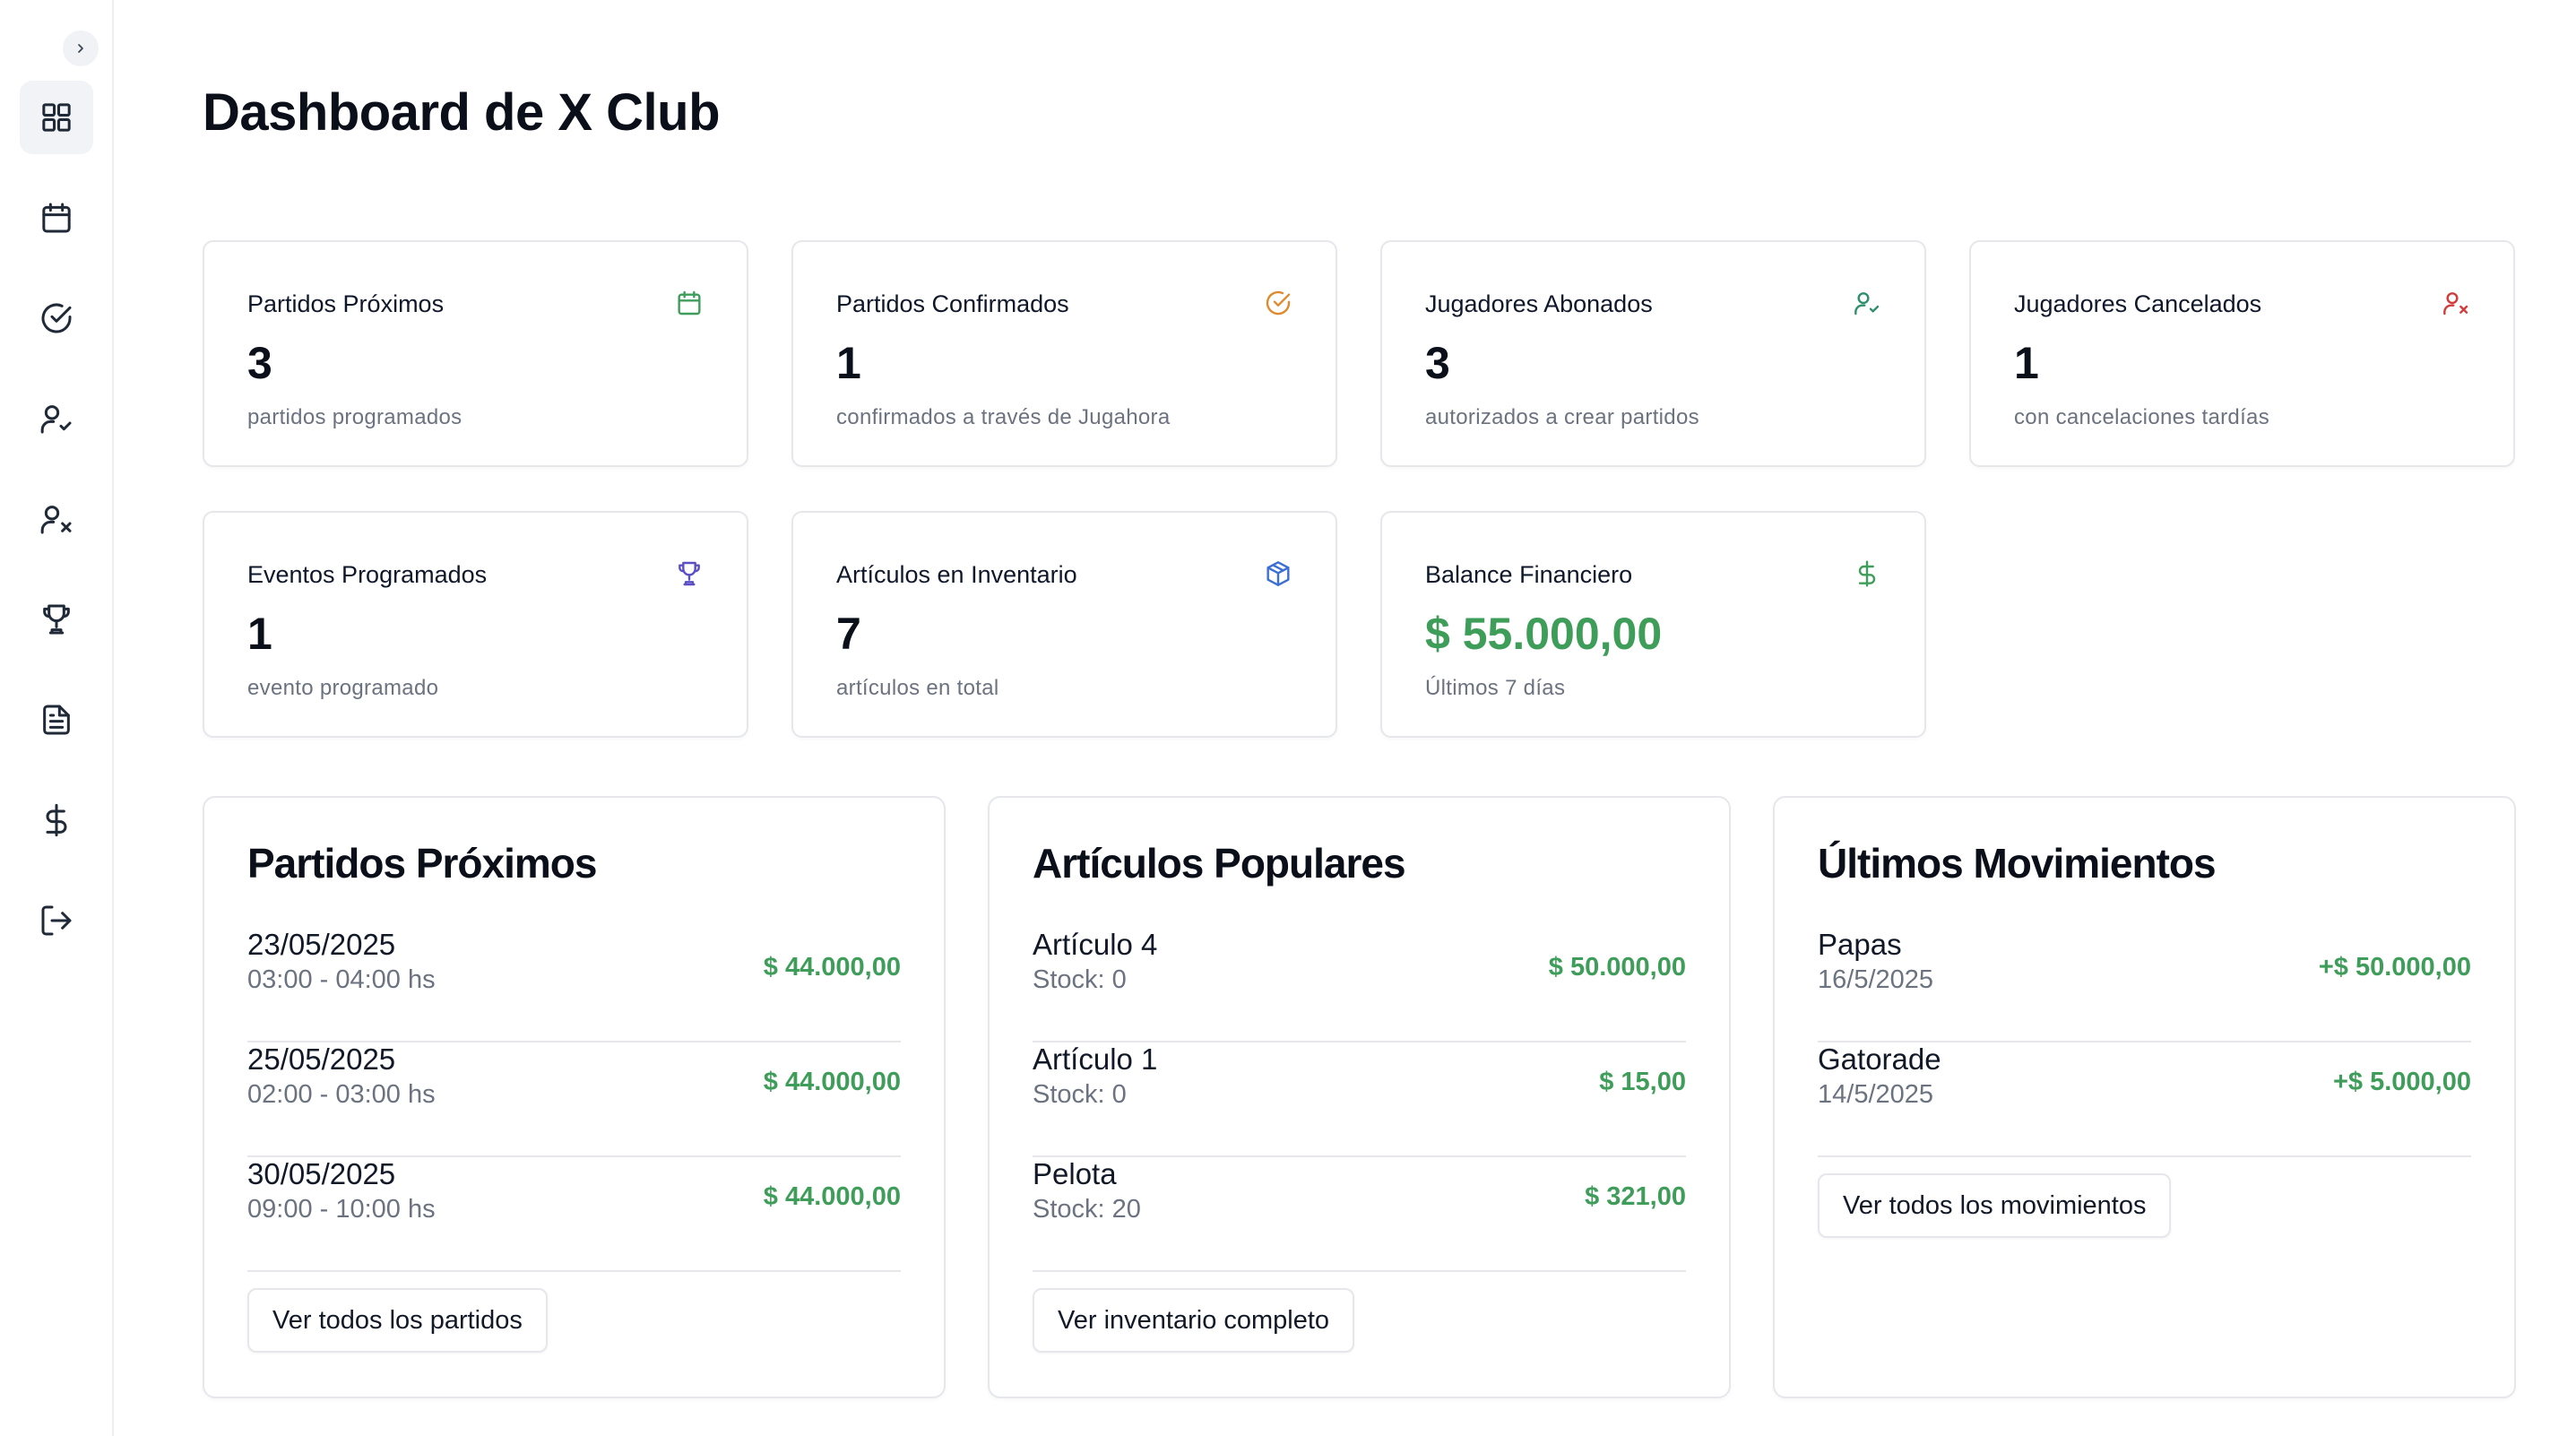  I want to click on stat-subtitle: Últimos 7 días, so click(1495, 688).